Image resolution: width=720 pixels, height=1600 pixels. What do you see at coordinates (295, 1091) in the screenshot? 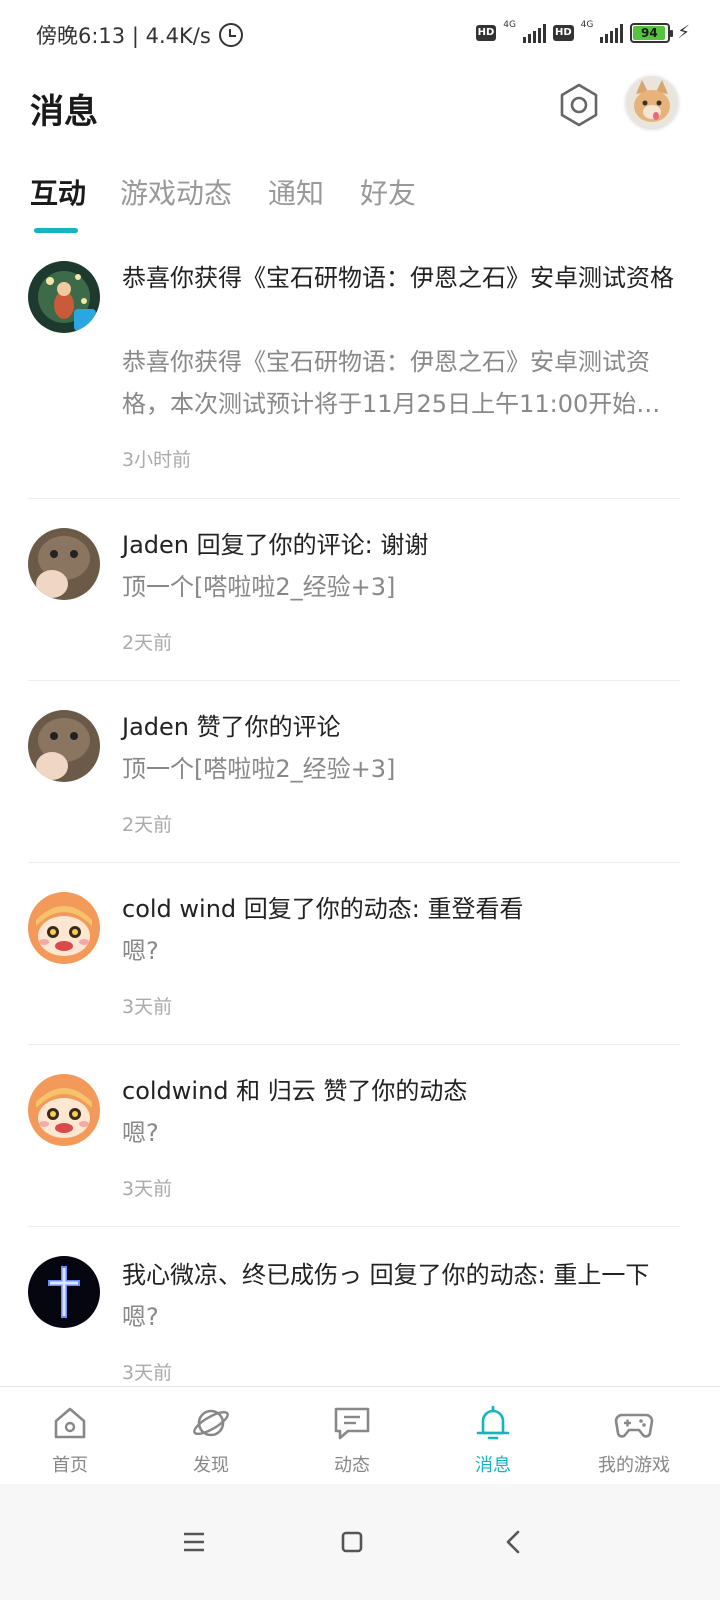
I see `message-title: coldwind 和 归云 赞了你的动态` at bounding box center [295, 1091].